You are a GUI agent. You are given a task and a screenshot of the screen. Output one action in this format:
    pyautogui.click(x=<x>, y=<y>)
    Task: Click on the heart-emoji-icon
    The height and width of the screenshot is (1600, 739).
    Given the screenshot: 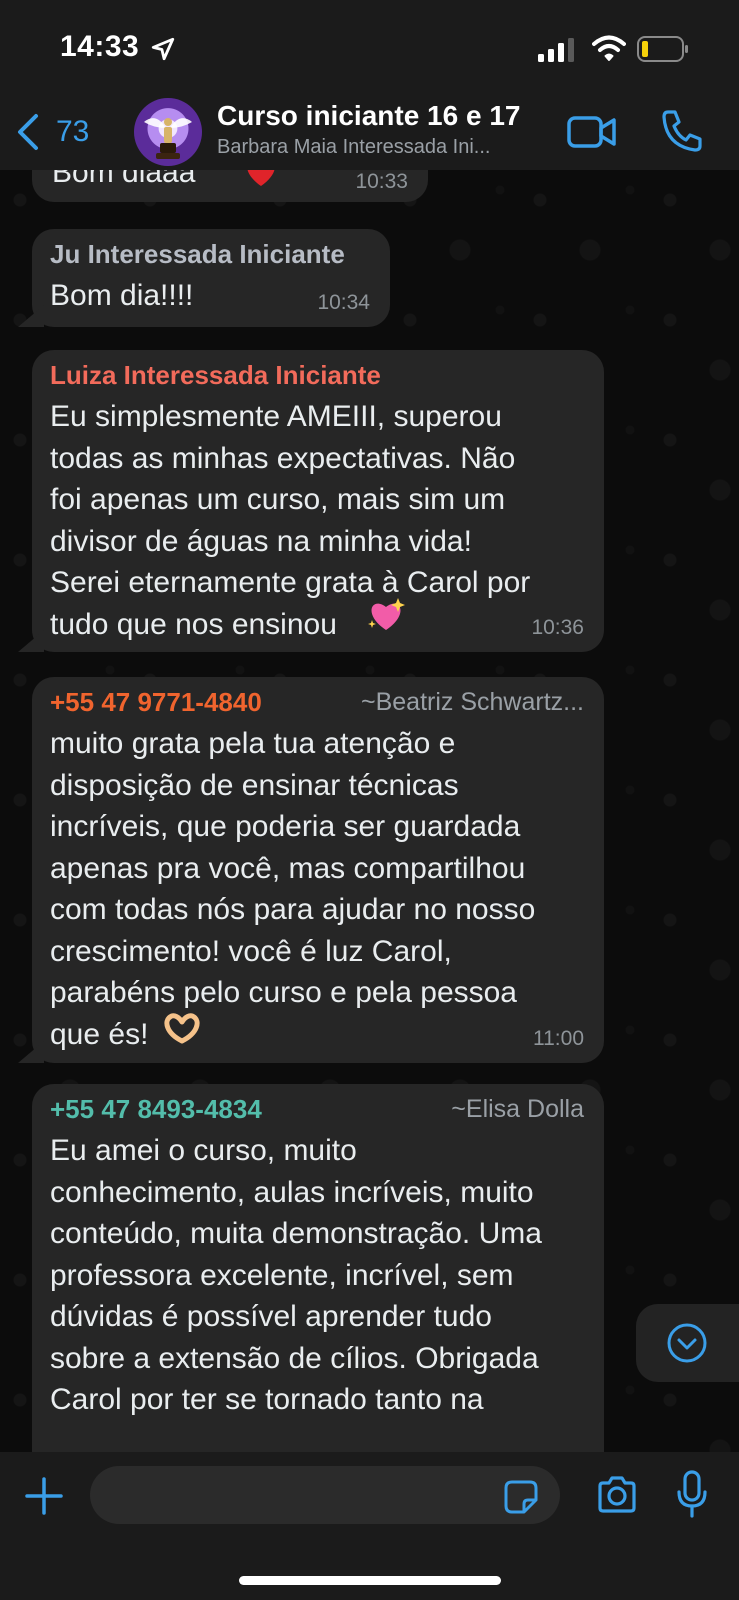 What is the action you would take?
    pyautogui.click(x=261, y=178)
    